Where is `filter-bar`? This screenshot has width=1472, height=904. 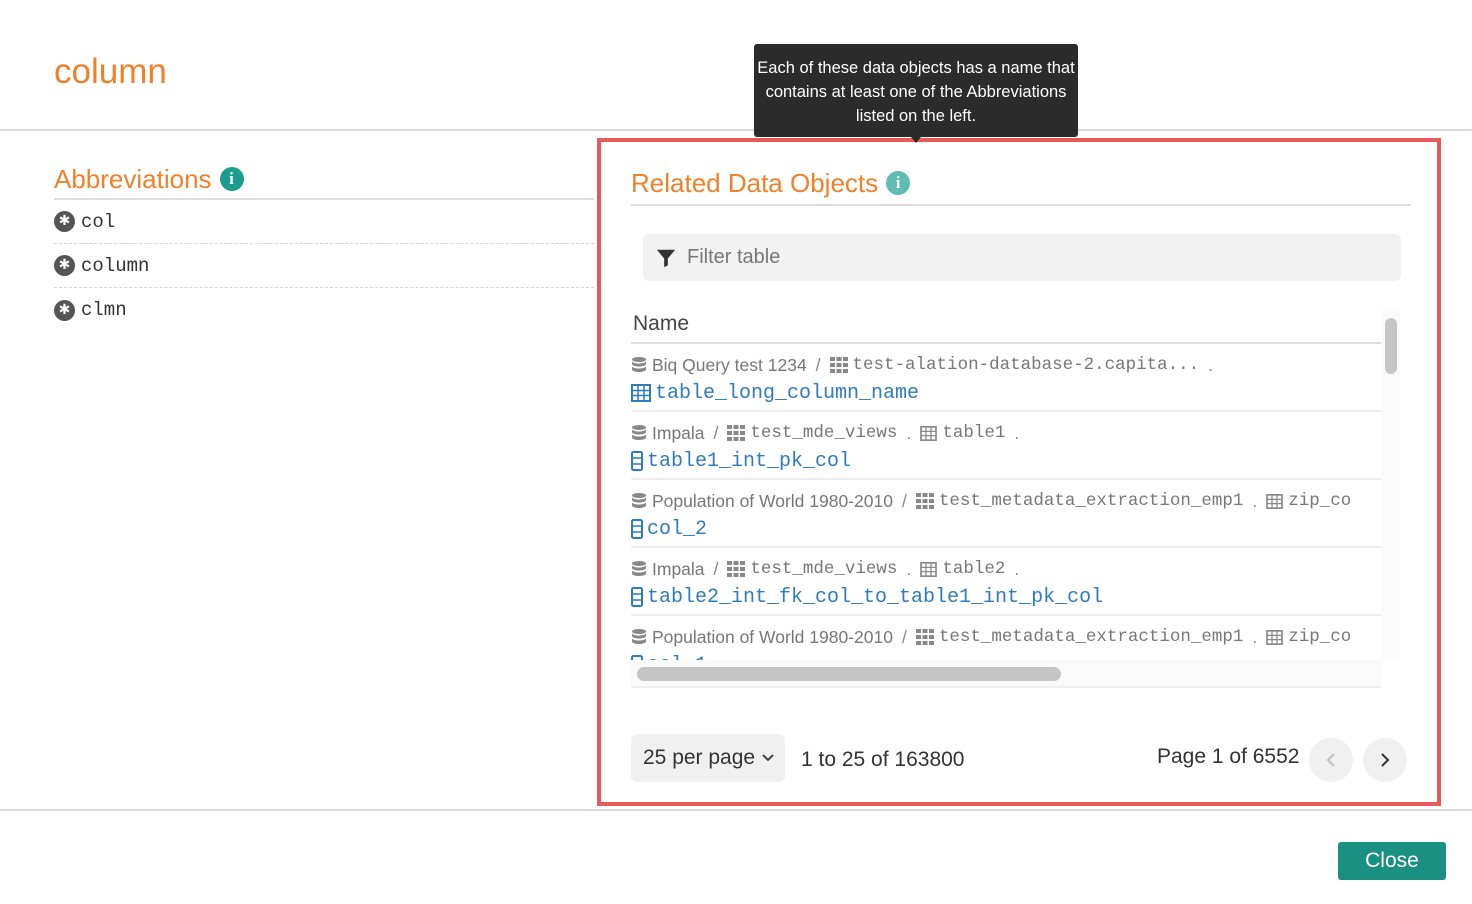
filter-bar is located at coordinates (1022, 257).